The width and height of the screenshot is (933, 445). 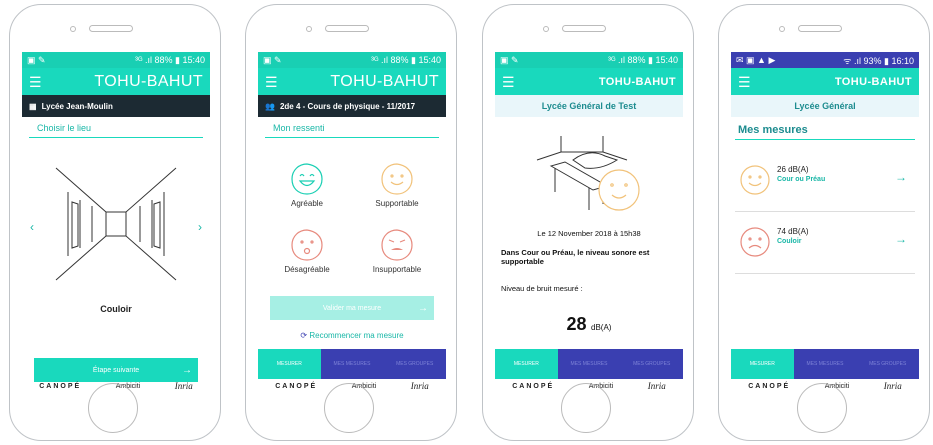 I want to click on feeling-bearable: Supportable, so click(x=397, y=185).